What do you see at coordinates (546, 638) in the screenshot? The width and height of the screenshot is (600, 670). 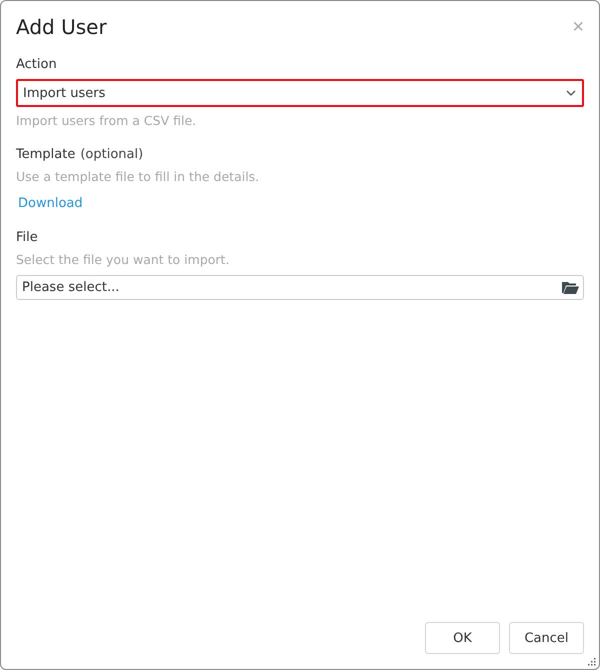 I see `cancel-button: Cancel` at bounding box center [546, 638].